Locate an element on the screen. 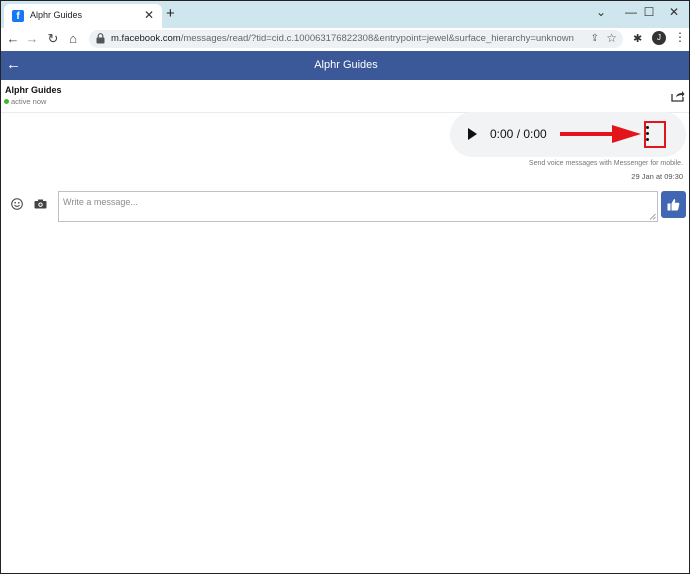 The height and width of the screenshot is (574, 690). extensions-icon: ✱ is located at coordinates (637, 38).